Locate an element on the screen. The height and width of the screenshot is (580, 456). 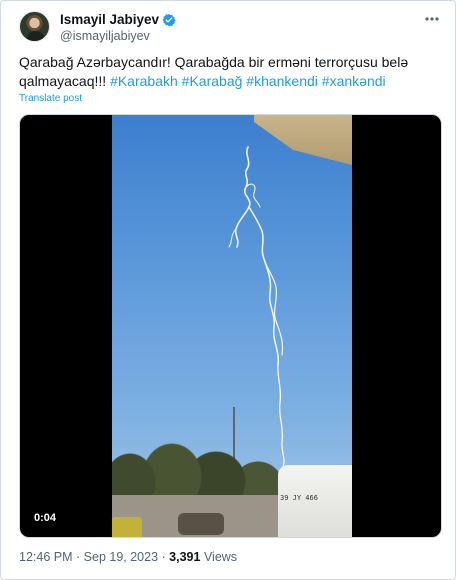
hashtag-link: #khankendi is located at coordinates (282, 81).